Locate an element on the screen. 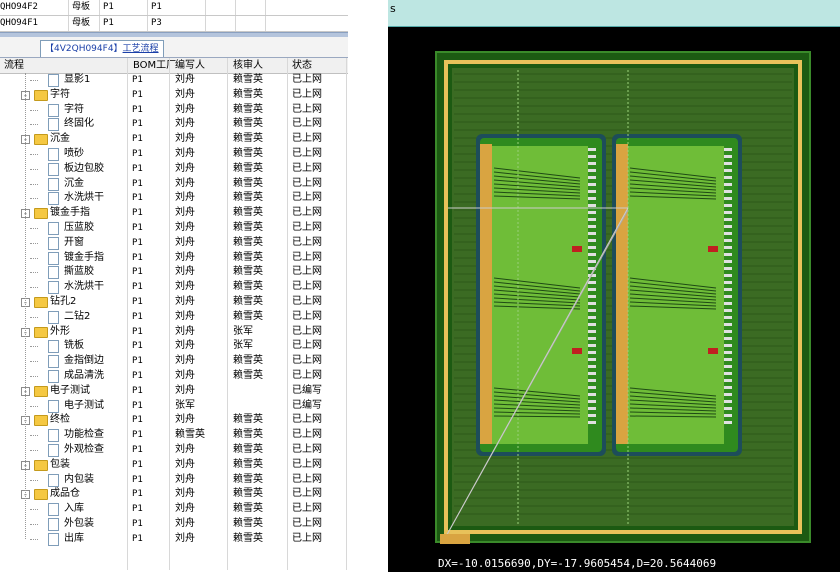 The width and height of the screenshot is (840, 588). tree-step-row: 镀金手指 P1 刘舟 赖雪英 已上网 is located at coordinates (174, 258).